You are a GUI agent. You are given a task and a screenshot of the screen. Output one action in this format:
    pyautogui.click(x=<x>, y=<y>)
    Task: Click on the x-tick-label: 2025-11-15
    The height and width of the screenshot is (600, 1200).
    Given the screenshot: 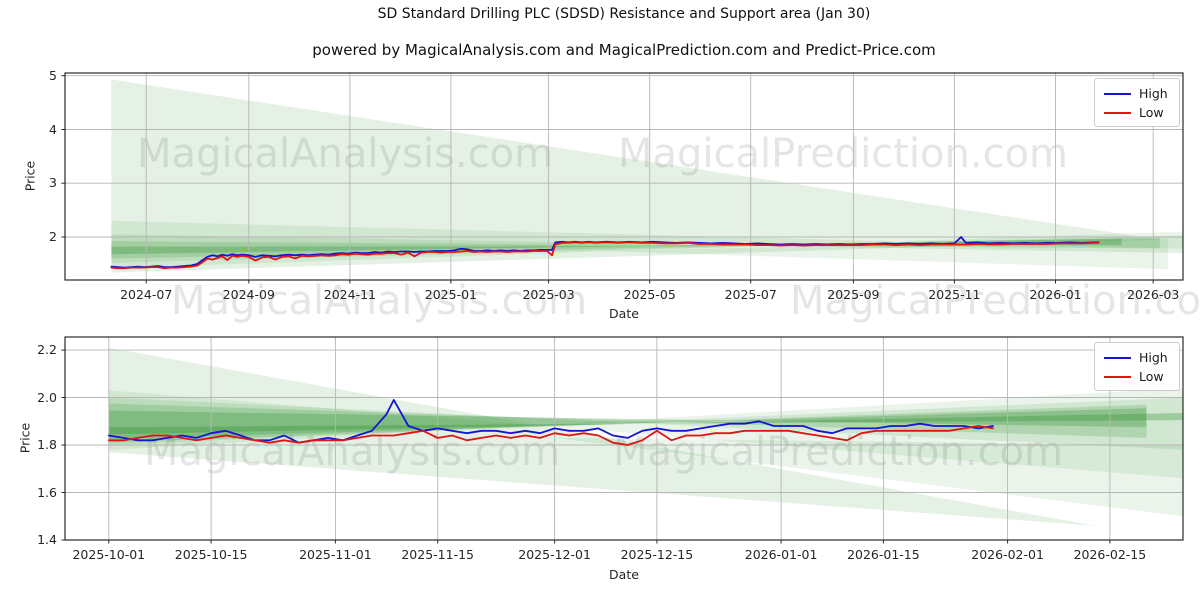 What is the action you would take?
    pyautogui.click(x=438, y=554)
    